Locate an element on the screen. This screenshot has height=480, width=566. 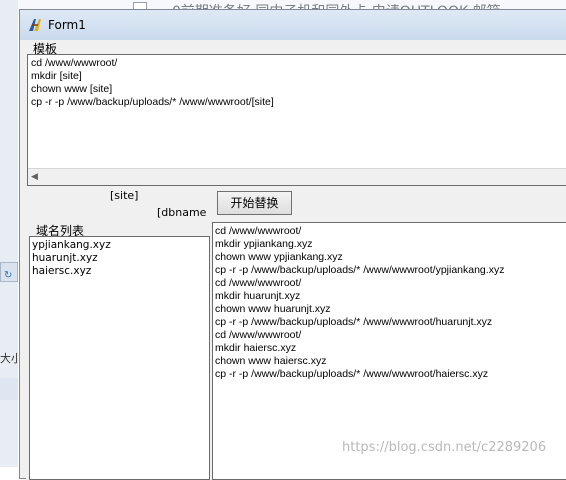
dbname-label: [dbname is located at coordinates (182, 212).